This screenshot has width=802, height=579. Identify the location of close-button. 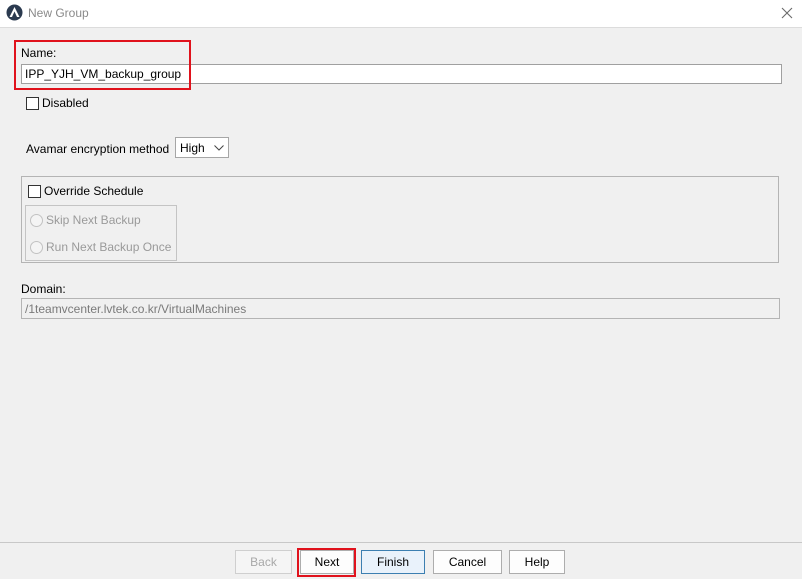
(787, 13).